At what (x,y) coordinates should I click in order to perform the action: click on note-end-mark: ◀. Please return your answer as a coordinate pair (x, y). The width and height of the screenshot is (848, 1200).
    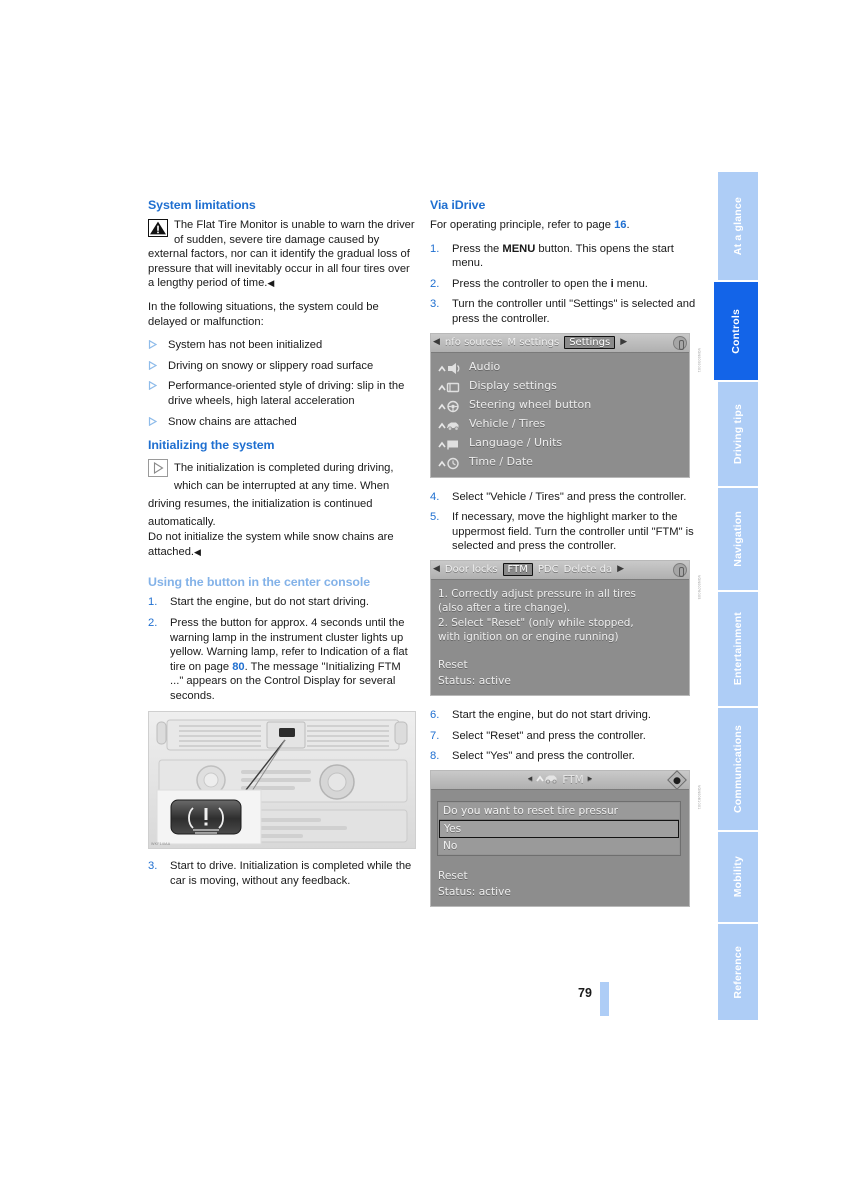
    Looking at the image, I should click on (197, 551).